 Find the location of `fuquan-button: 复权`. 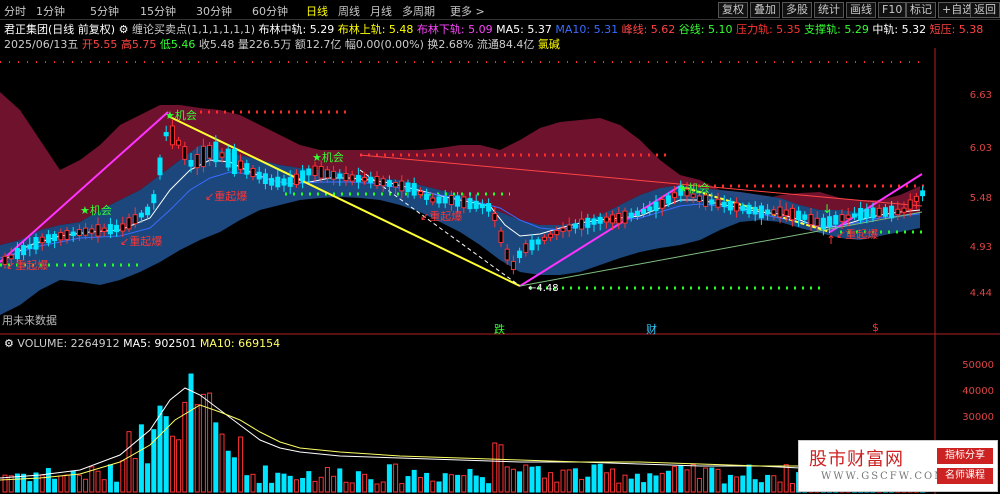

fuquan-button: 复权 is located at coordinates (733, 10).